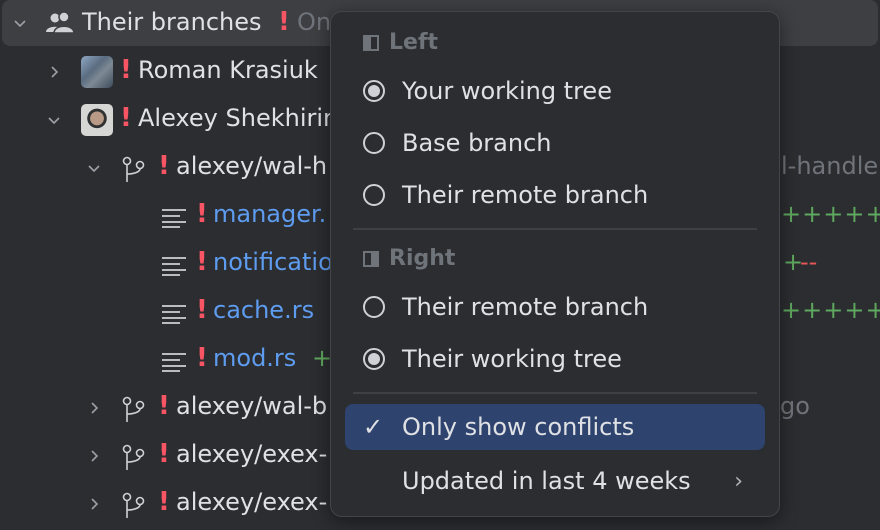  What do you see at coordinates (795, 406) in the screenshot?
I see `branch-hint: go` at bounding box center [795, 406].